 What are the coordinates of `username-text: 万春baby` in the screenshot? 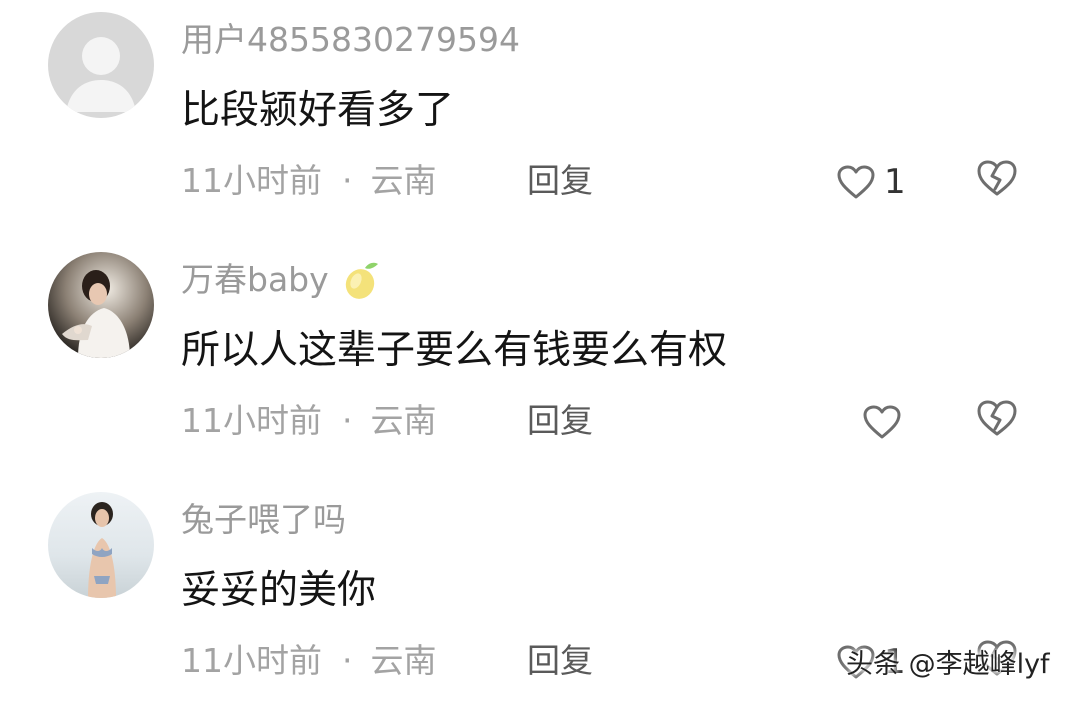 It's located at (255, 280).